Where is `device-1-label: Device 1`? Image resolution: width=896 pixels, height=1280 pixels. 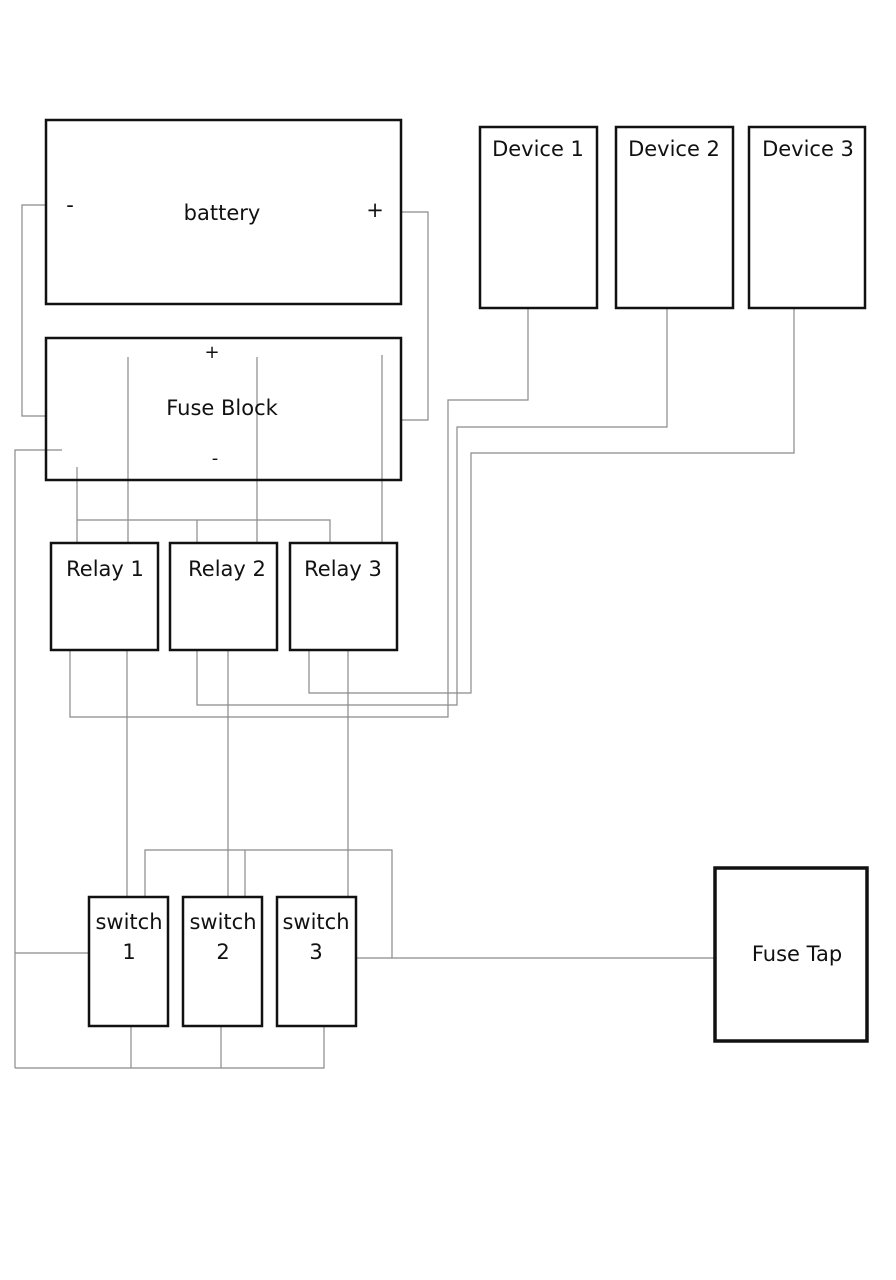 device-1-label: Device 1 is located at coordinates (538, 149).